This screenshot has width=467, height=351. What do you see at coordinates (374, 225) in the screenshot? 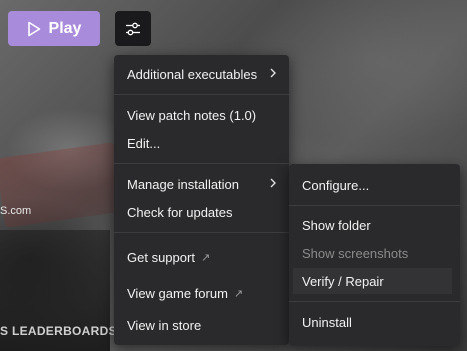
I see `submenu-item-show-folder: Show folder` at bounding box center [374, 225].